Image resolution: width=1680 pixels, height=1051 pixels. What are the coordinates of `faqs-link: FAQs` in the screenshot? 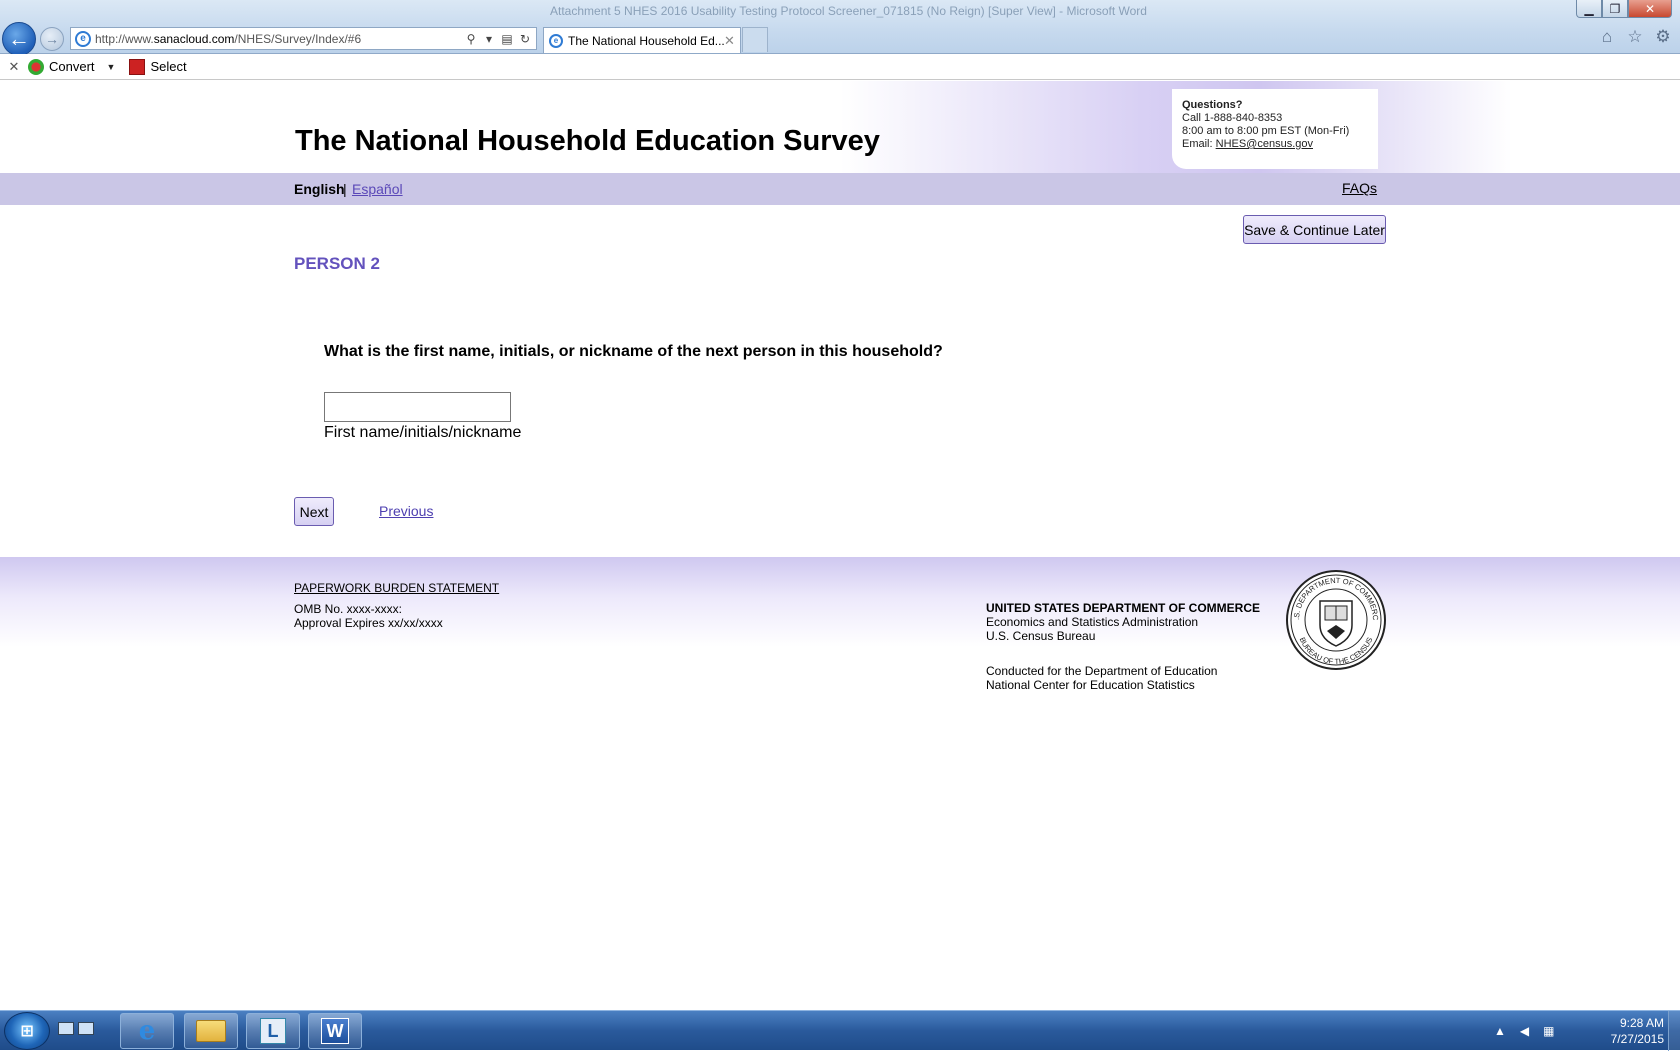 It's located at (1359, 188).